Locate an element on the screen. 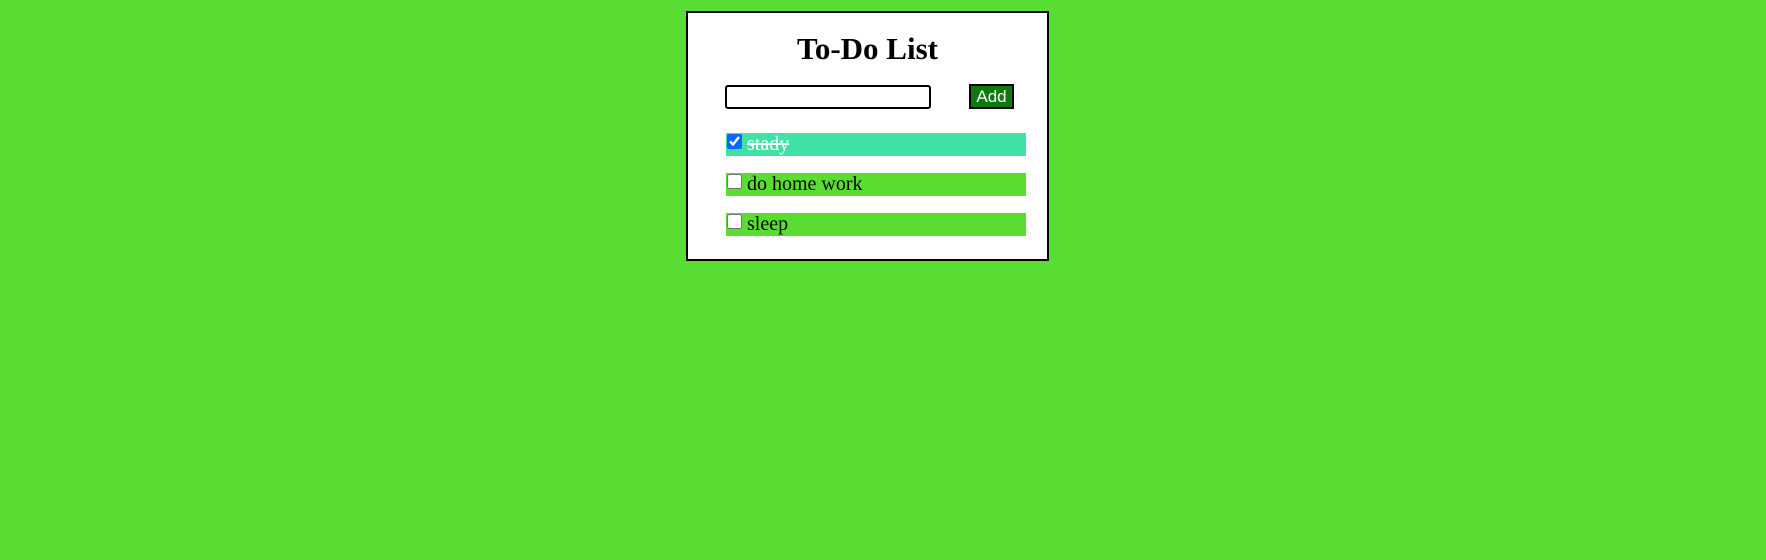  new-task-input is located at coordinates (828, 97).